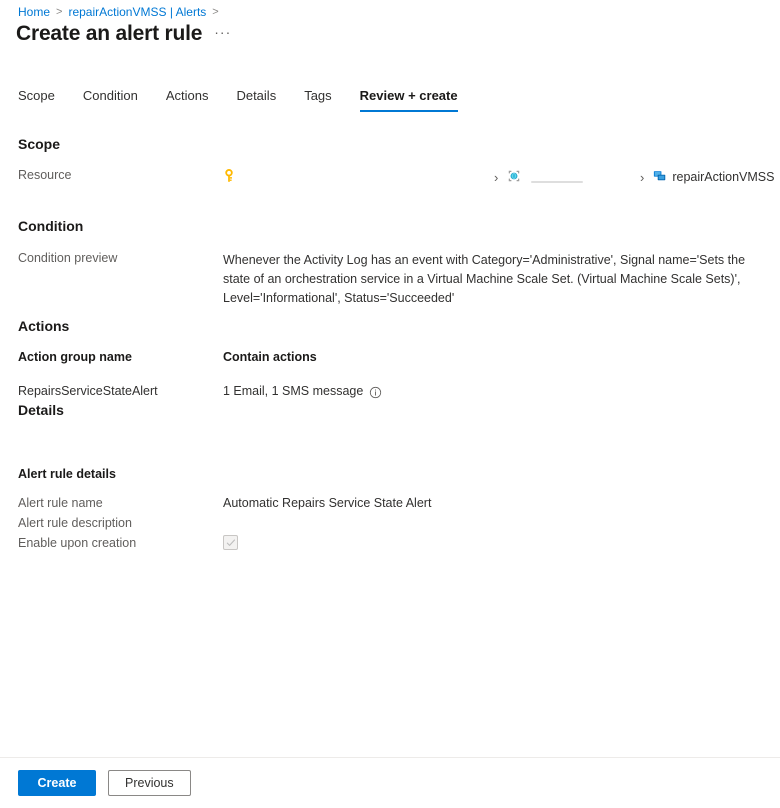 The width and height of the screenshot is (780, 808). I want to click on cell-contain-actions: 1 Email, 1 SMS message, so click(302, 391).